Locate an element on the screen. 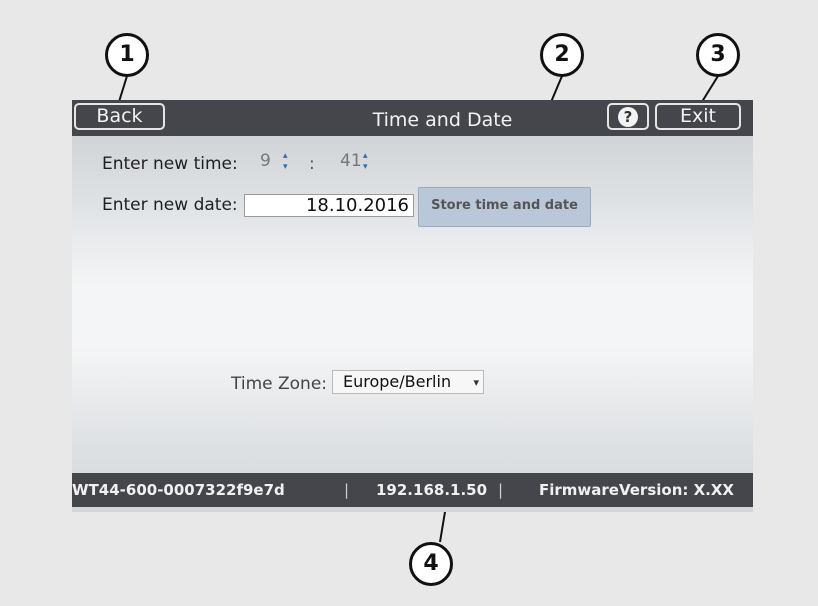  minute-up-icon: ▴ is located at coordinates (367, 156).